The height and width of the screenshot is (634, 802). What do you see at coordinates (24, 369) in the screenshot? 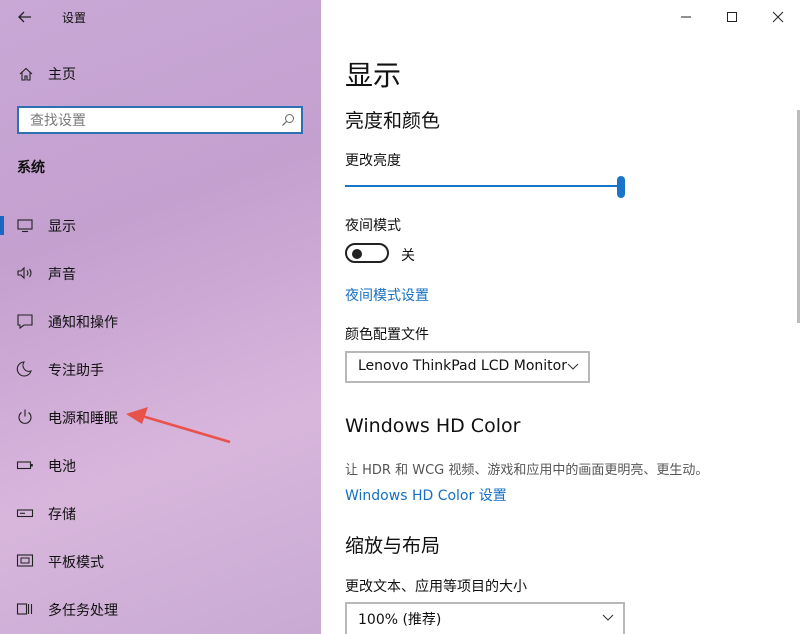
I see `moon-icon` at bounding box center [24, 369].